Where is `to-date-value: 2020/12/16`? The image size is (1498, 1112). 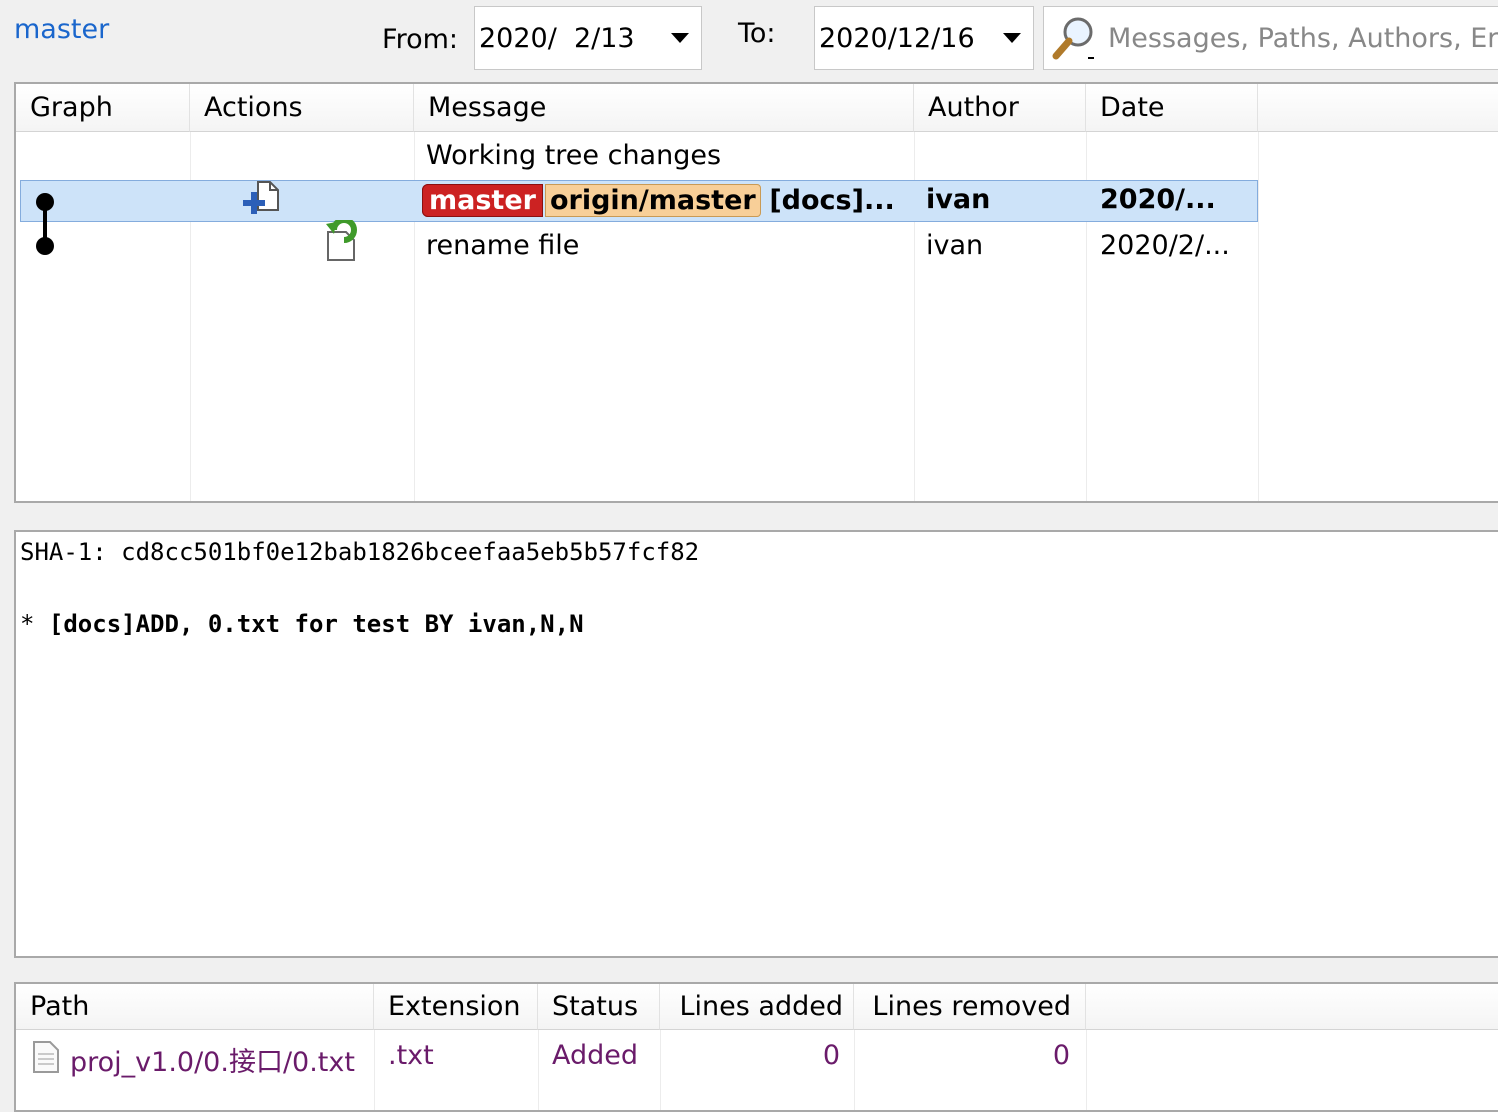 to-date-value: 2020/12/16 is located at coordinates (897, 38).